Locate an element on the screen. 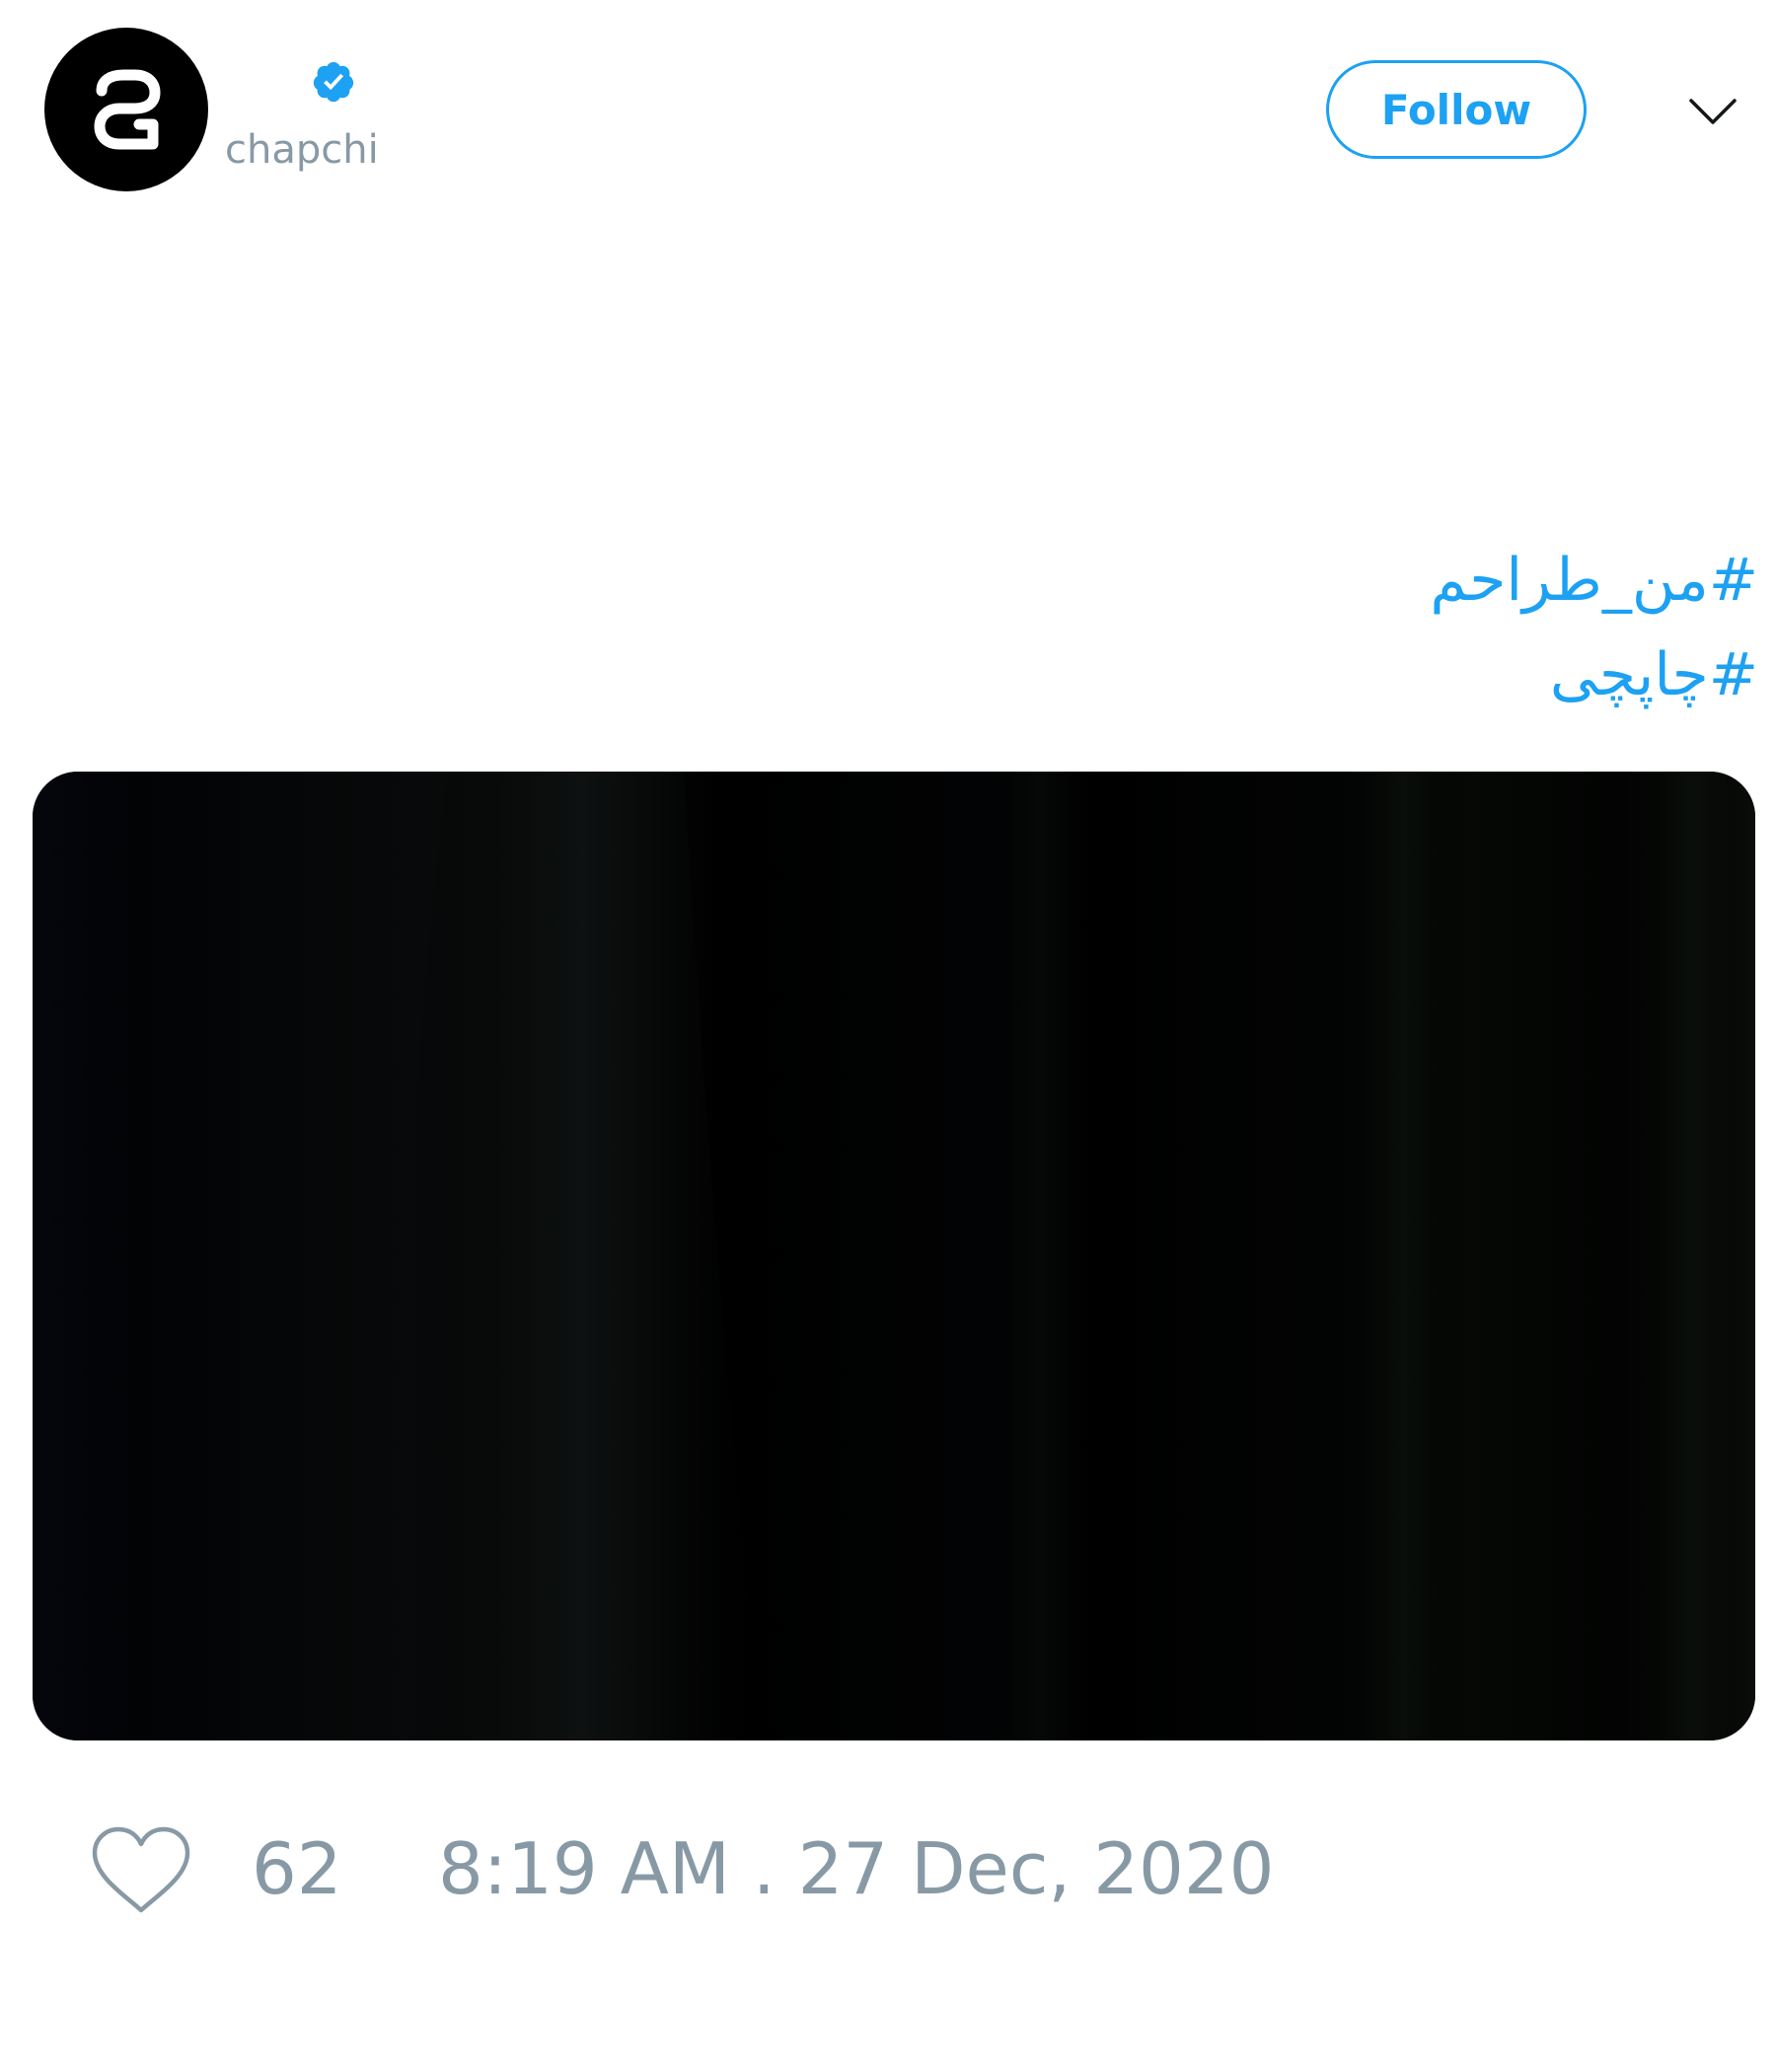  chevron-down-icon is located at coordinates (1713, 112).